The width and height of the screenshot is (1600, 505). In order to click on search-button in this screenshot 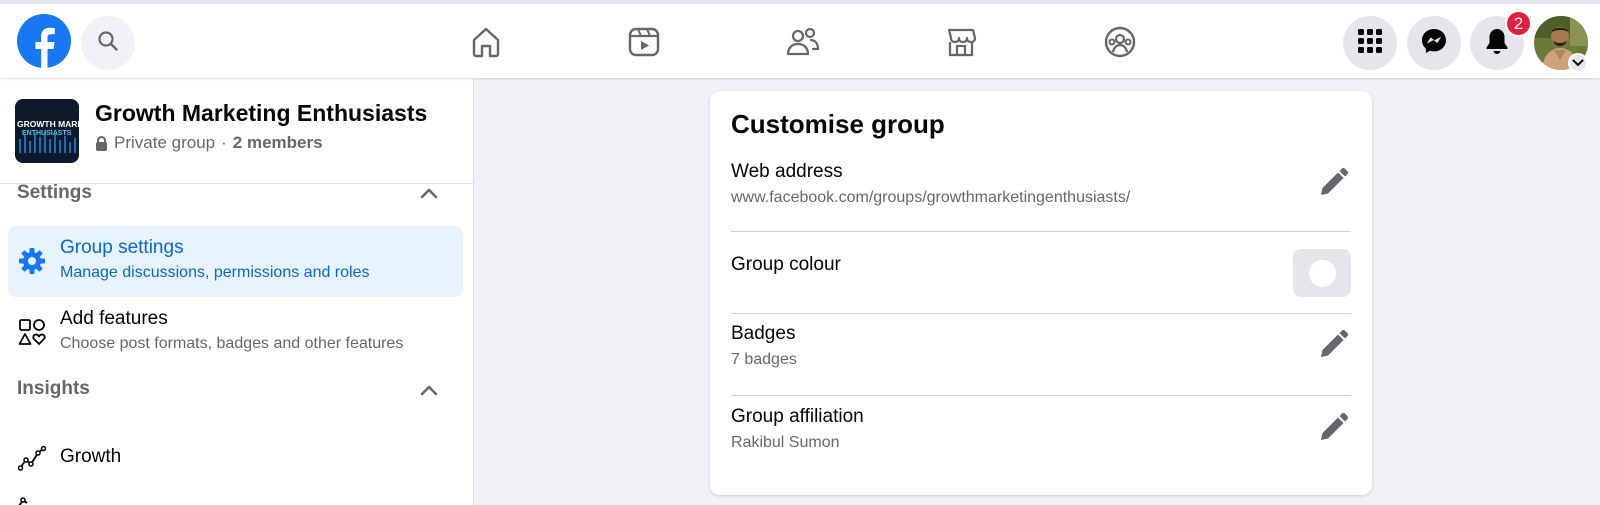, I will do `click(108, 43)`.